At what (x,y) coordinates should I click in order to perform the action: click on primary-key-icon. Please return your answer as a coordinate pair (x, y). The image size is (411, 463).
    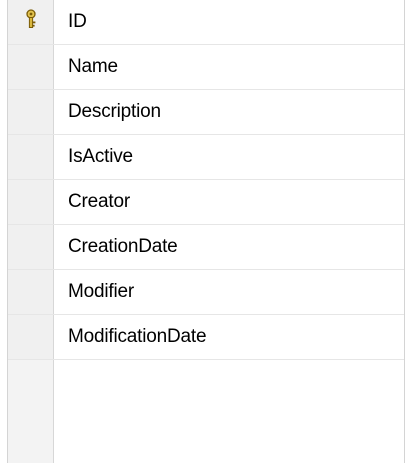
    Looking at the image, I should click on (31, 19).